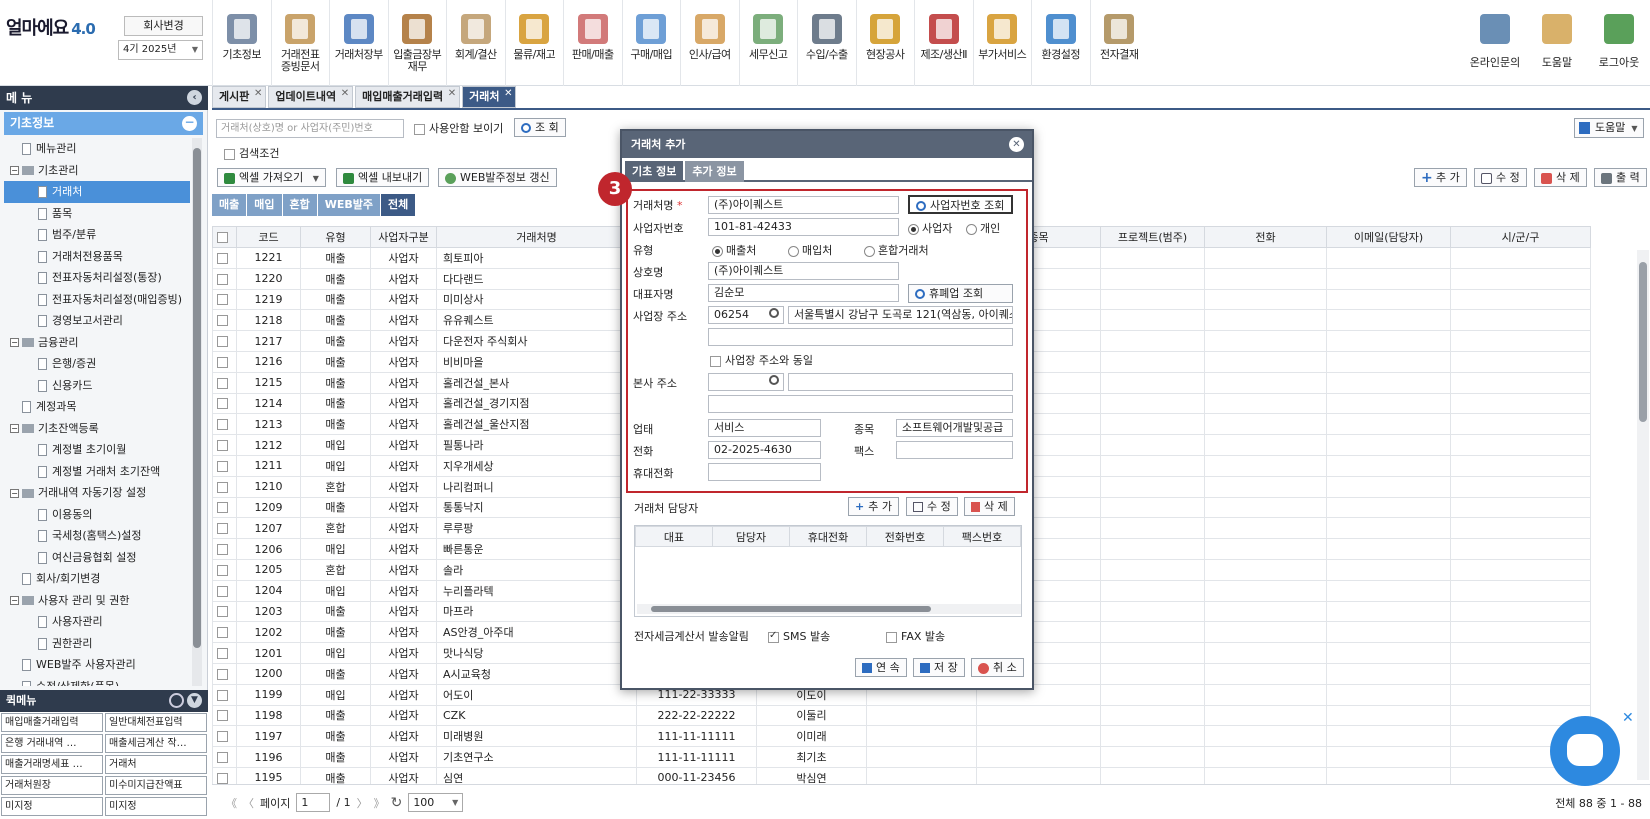 The width and height of the screenshot is (1650, 819). I want to click on sidebar-item: − 기초관리, so click(97, 171).